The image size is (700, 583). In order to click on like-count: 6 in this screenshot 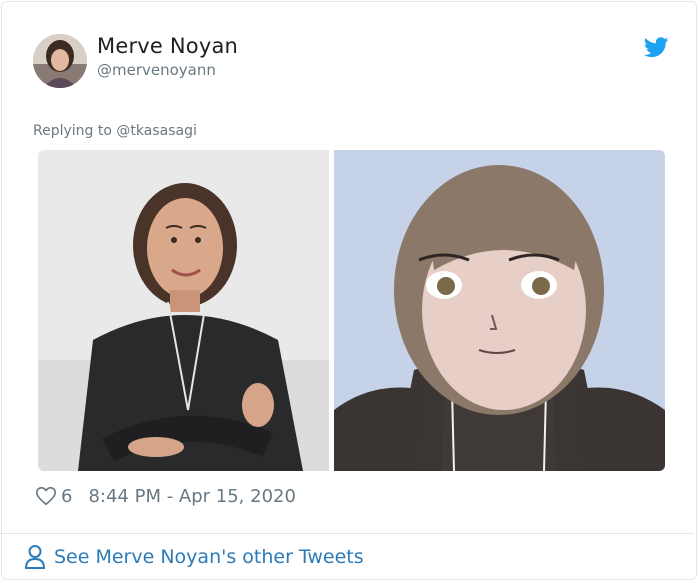, I will do `click(66, 496)`.